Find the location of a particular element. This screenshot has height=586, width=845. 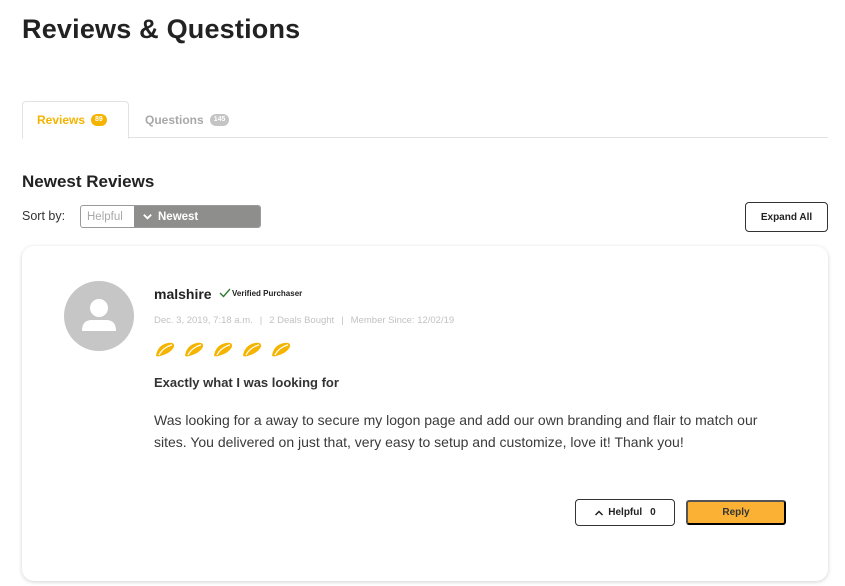

helpful-label: Helpful is located at coordinates (625, 512).